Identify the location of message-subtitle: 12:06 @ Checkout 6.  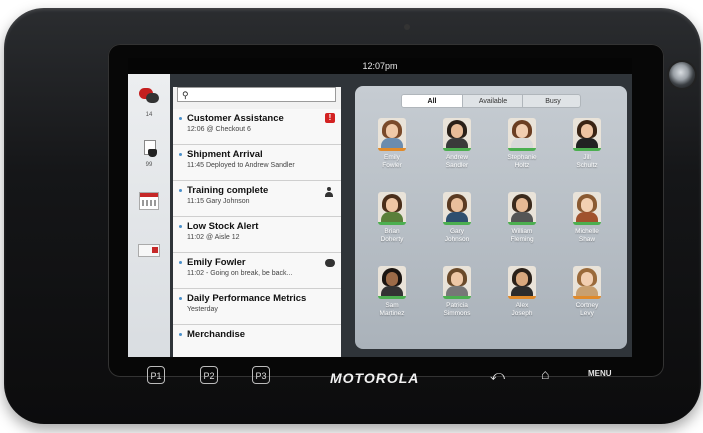
(219, 129).